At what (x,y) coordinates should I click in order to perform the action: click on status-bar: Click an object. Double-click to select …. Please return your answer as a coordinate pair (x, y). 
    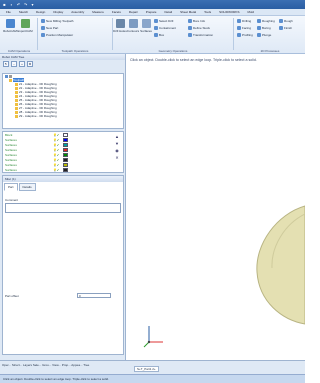
    Looking at the image, I should click on (152, 378).